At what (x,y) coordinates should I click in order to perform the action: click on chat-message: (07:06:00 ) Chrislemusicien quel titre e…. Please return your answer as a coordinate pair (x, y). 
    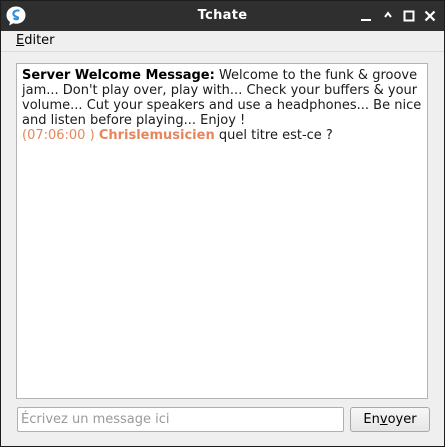
    Looking at the image, I should click on (222, 135).